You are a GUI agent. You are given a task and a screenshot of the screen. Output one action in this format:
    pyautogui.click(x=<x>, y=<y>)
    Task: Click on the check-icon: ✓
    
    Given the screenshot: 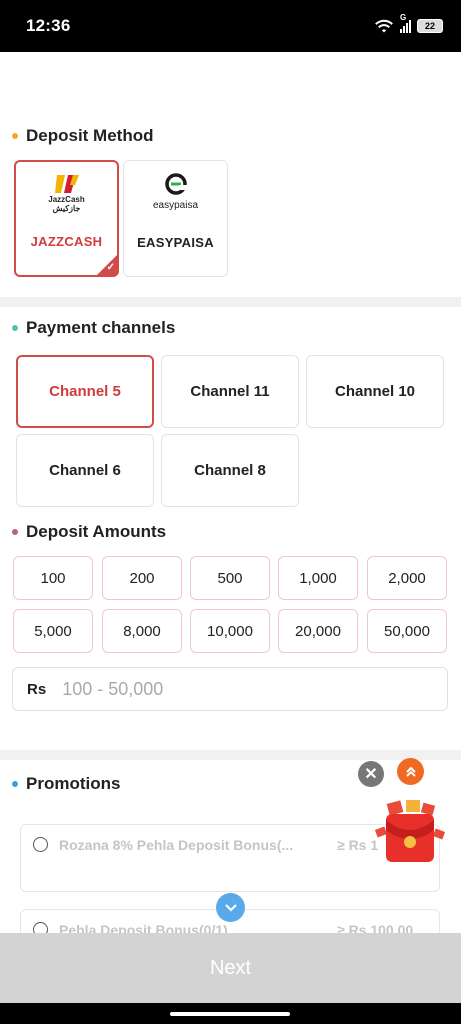 What is the action you would take?
    pyautogui.click(x=110, y=267)
    